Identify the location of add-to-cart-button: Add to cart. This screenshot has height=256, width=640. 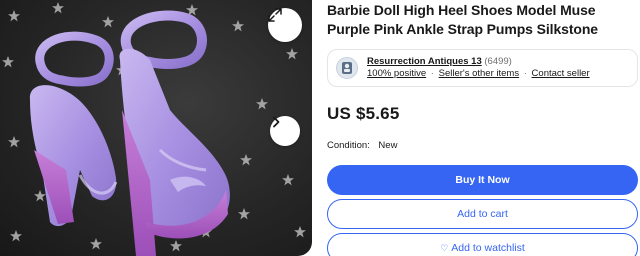
(482, 214).